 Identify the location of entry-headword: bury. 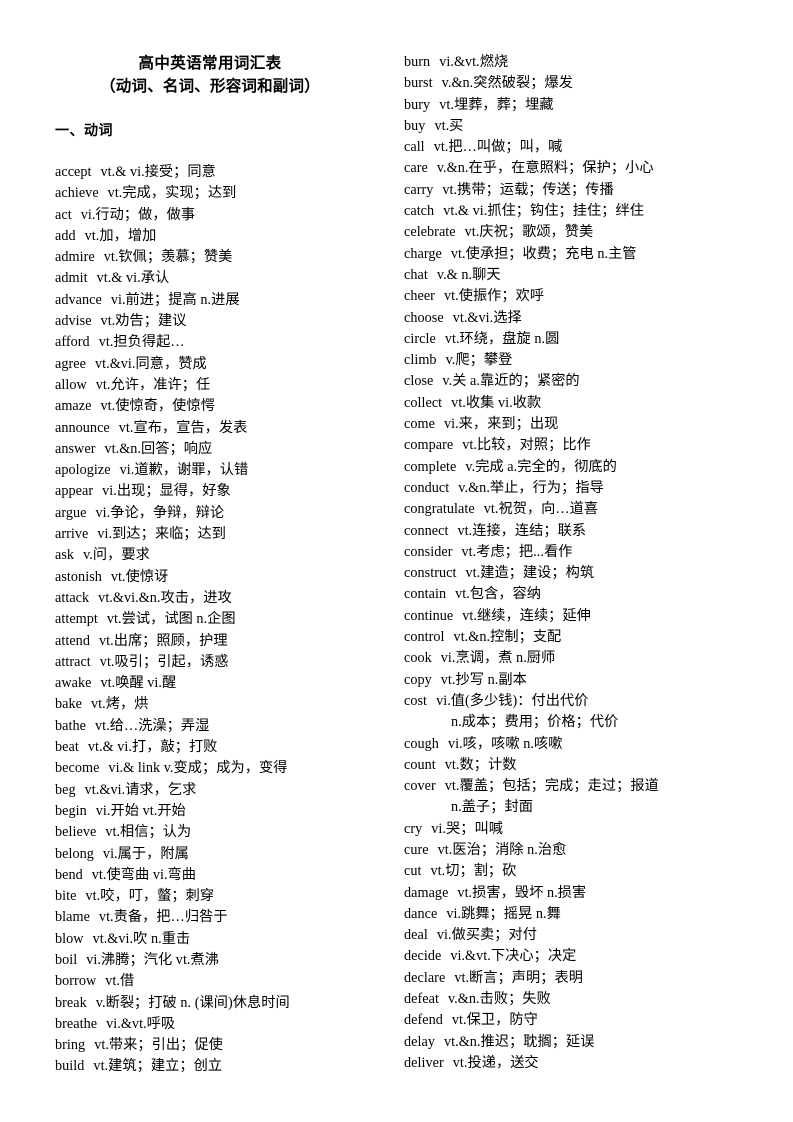
(417, 104).